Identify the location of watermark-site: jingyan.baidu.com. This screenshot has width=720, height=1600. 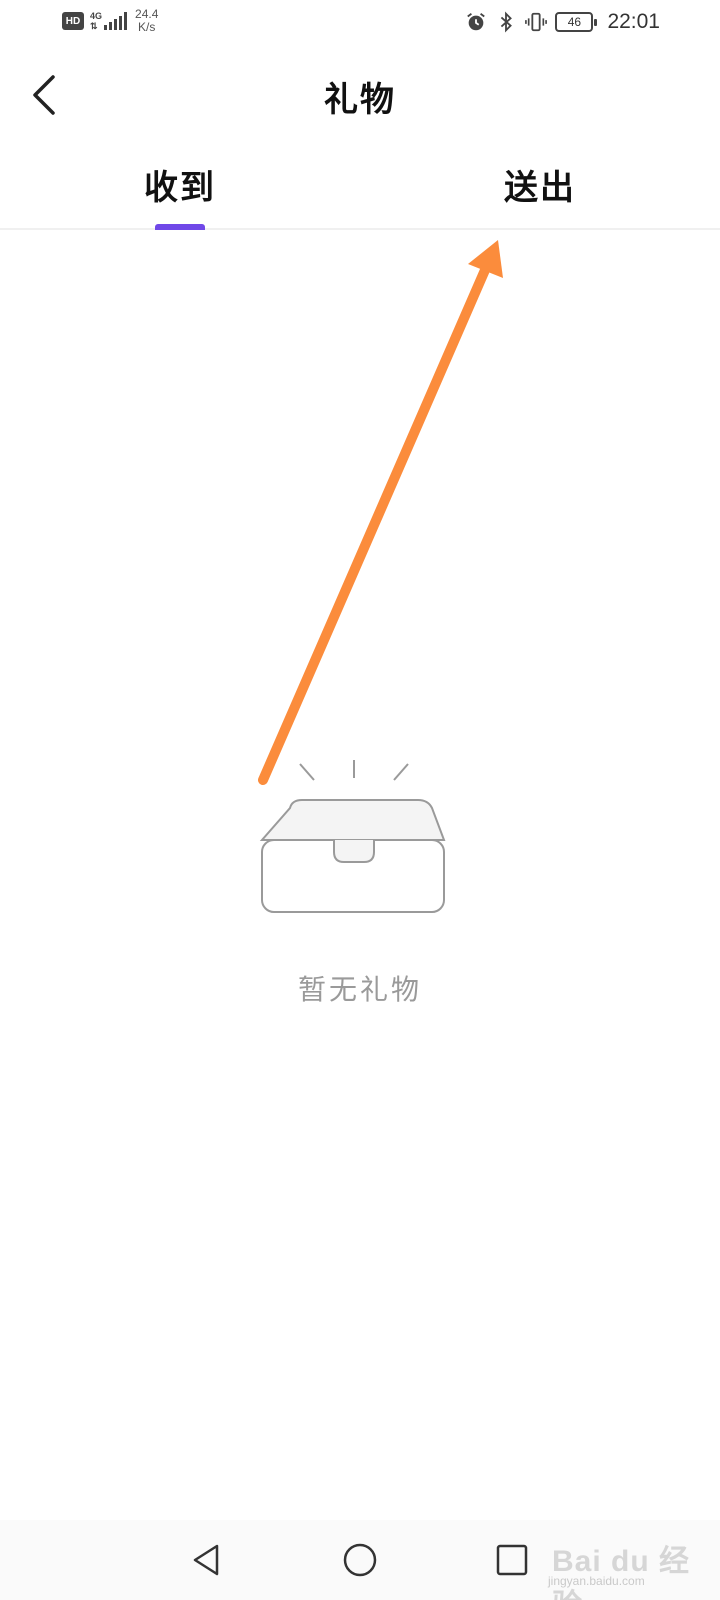
(596, 1581).